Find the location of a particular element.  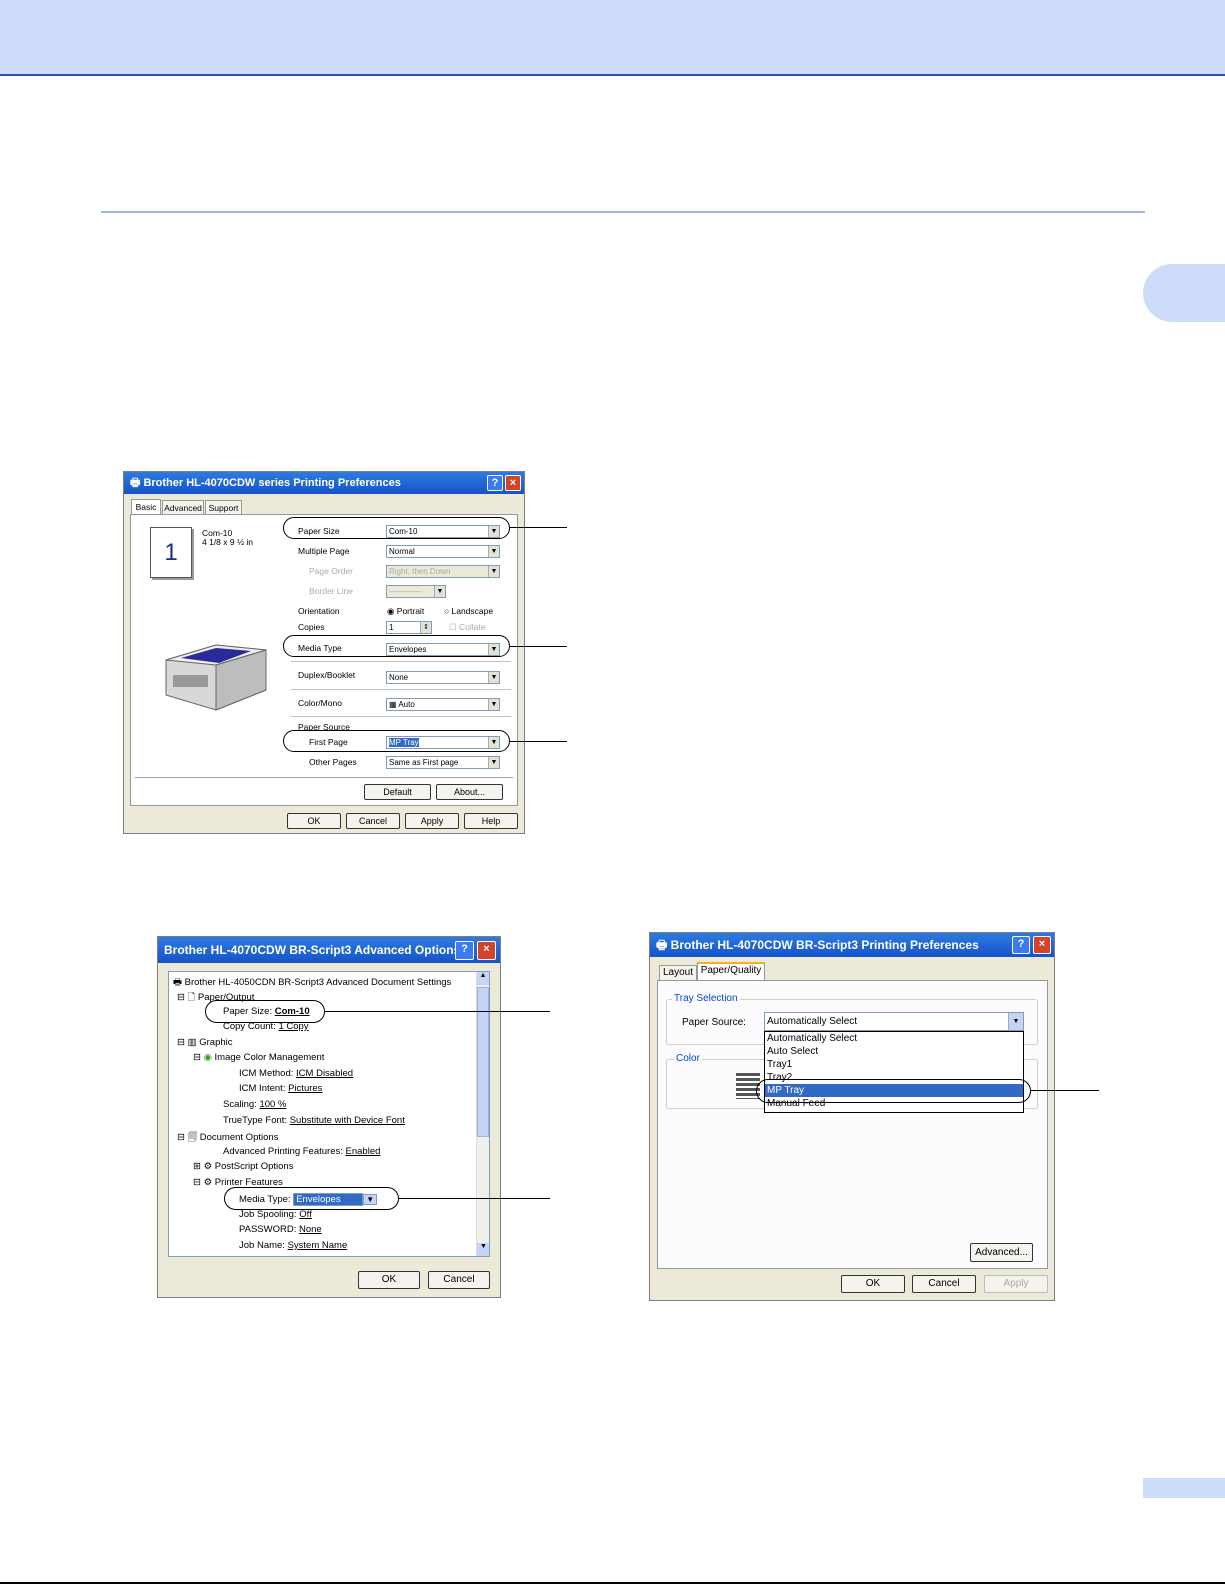

color-icon: ▦ is located at coordinates (394, 704).